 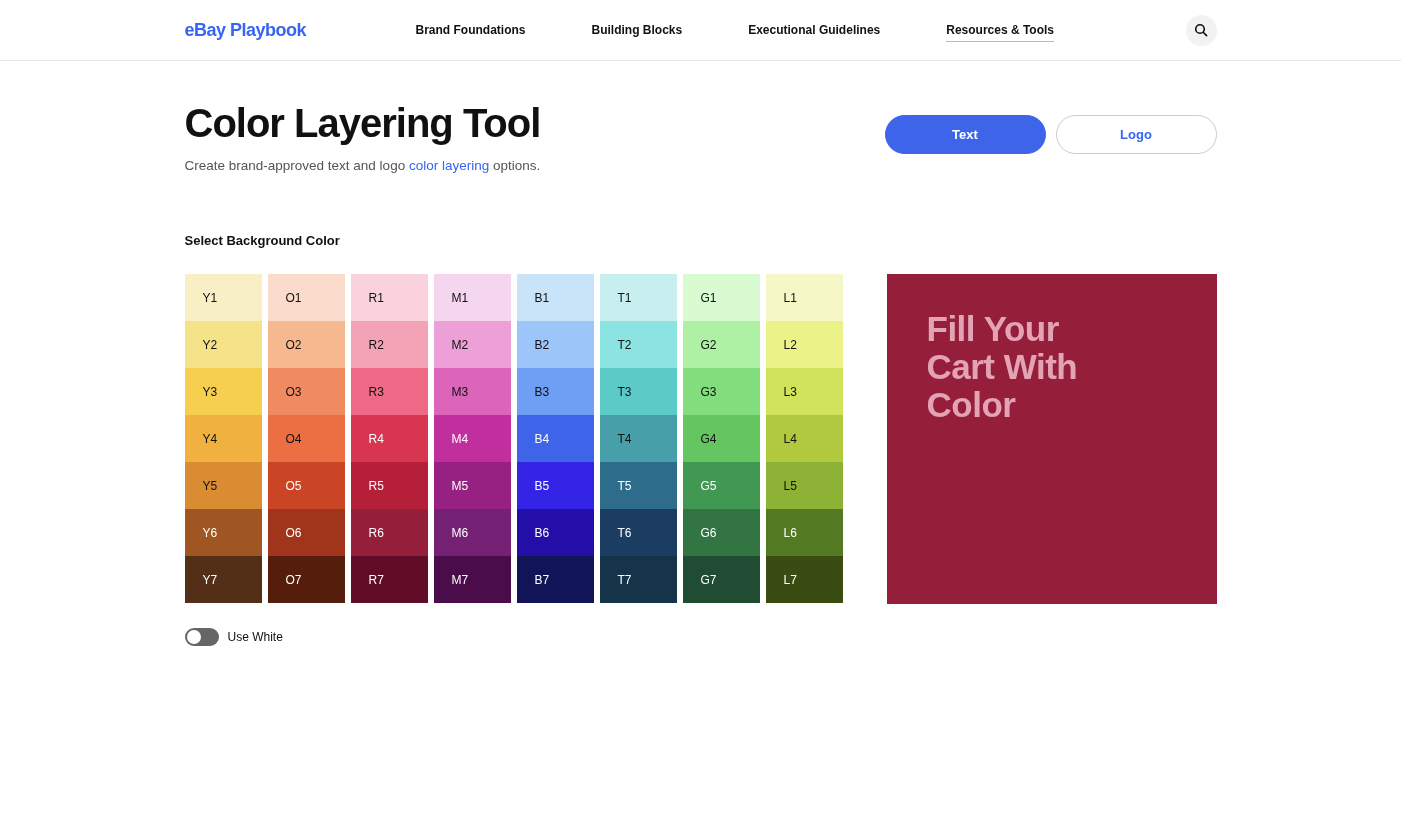 I want to click on color-swatch: T2, so click(x=638, y=344).